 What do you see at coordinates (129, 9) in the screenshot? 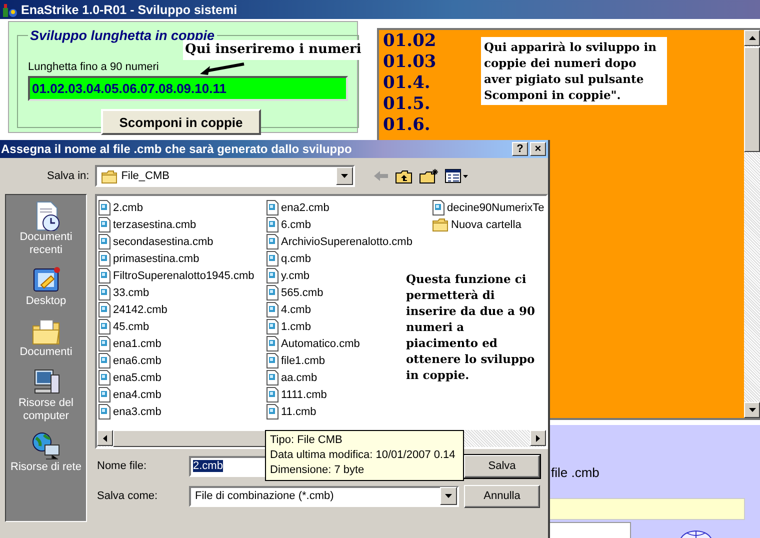
I see `window-title: EnaStrike 1.0-R01 - Sviluppo sistemi` at bounding box center [129, 9].